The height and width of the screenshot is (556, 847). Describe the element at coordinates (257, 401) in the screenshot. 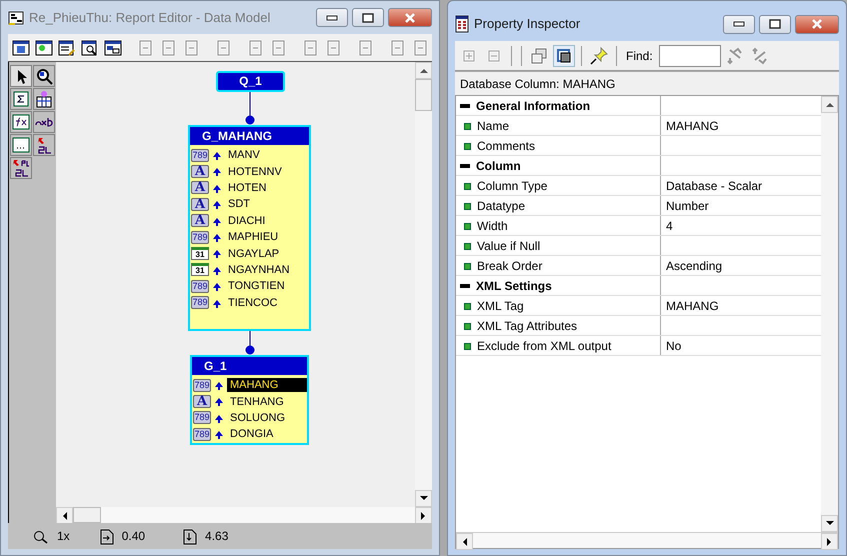

I see `column-item: TENHANG` at that location.